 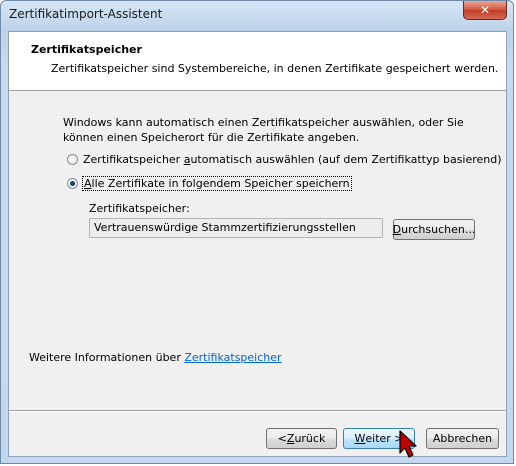 I want to click on store-info-link: Zertifikatspeicher, so click(x=232, y=357).